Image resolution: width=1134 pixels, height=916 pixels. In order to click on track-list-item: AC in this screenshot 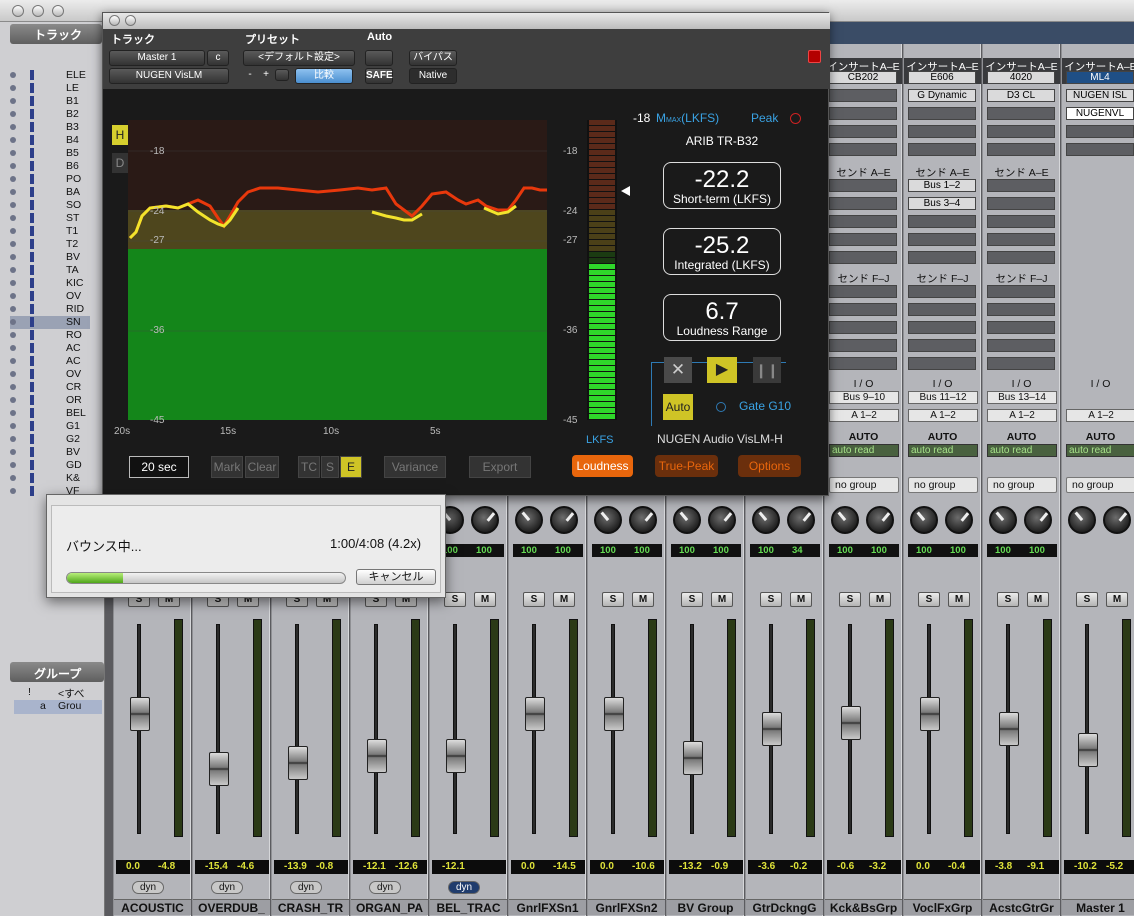, I will do `click(50, 348)`.